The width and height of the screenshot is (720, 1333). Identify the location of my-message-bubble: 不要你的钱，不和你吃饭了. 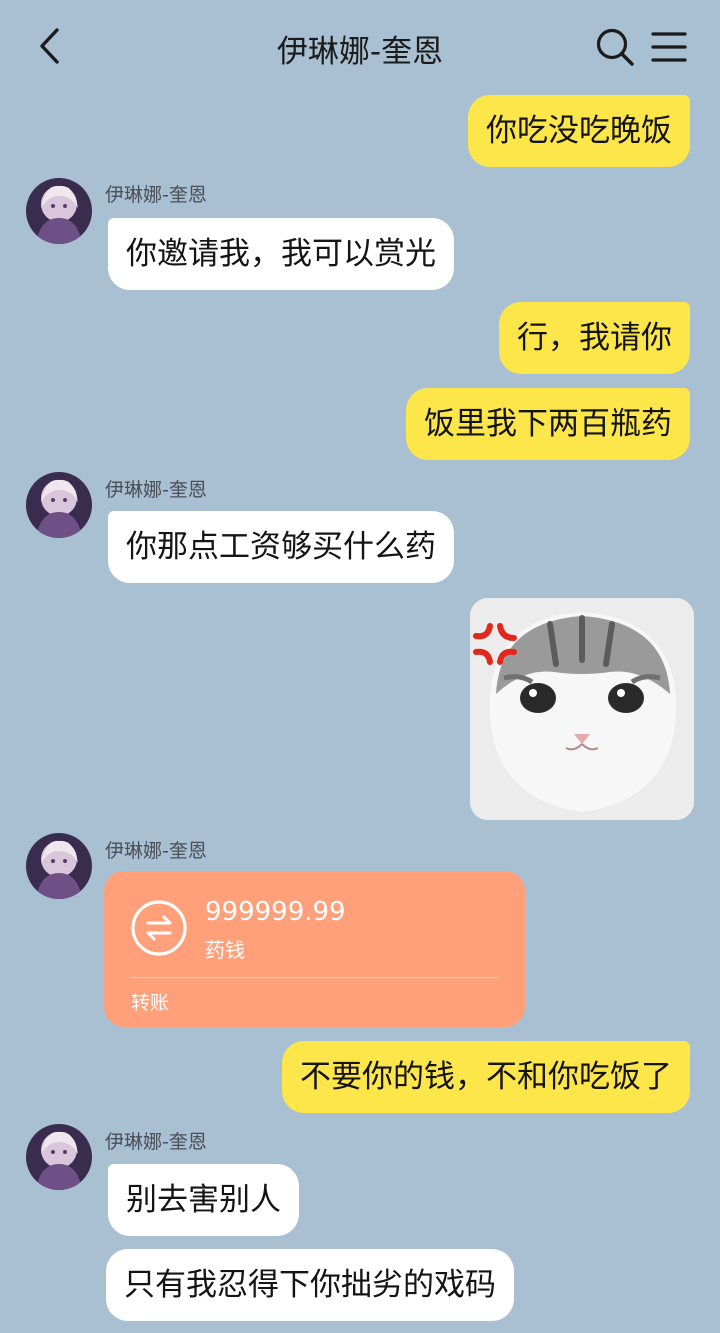
(486, 1077).